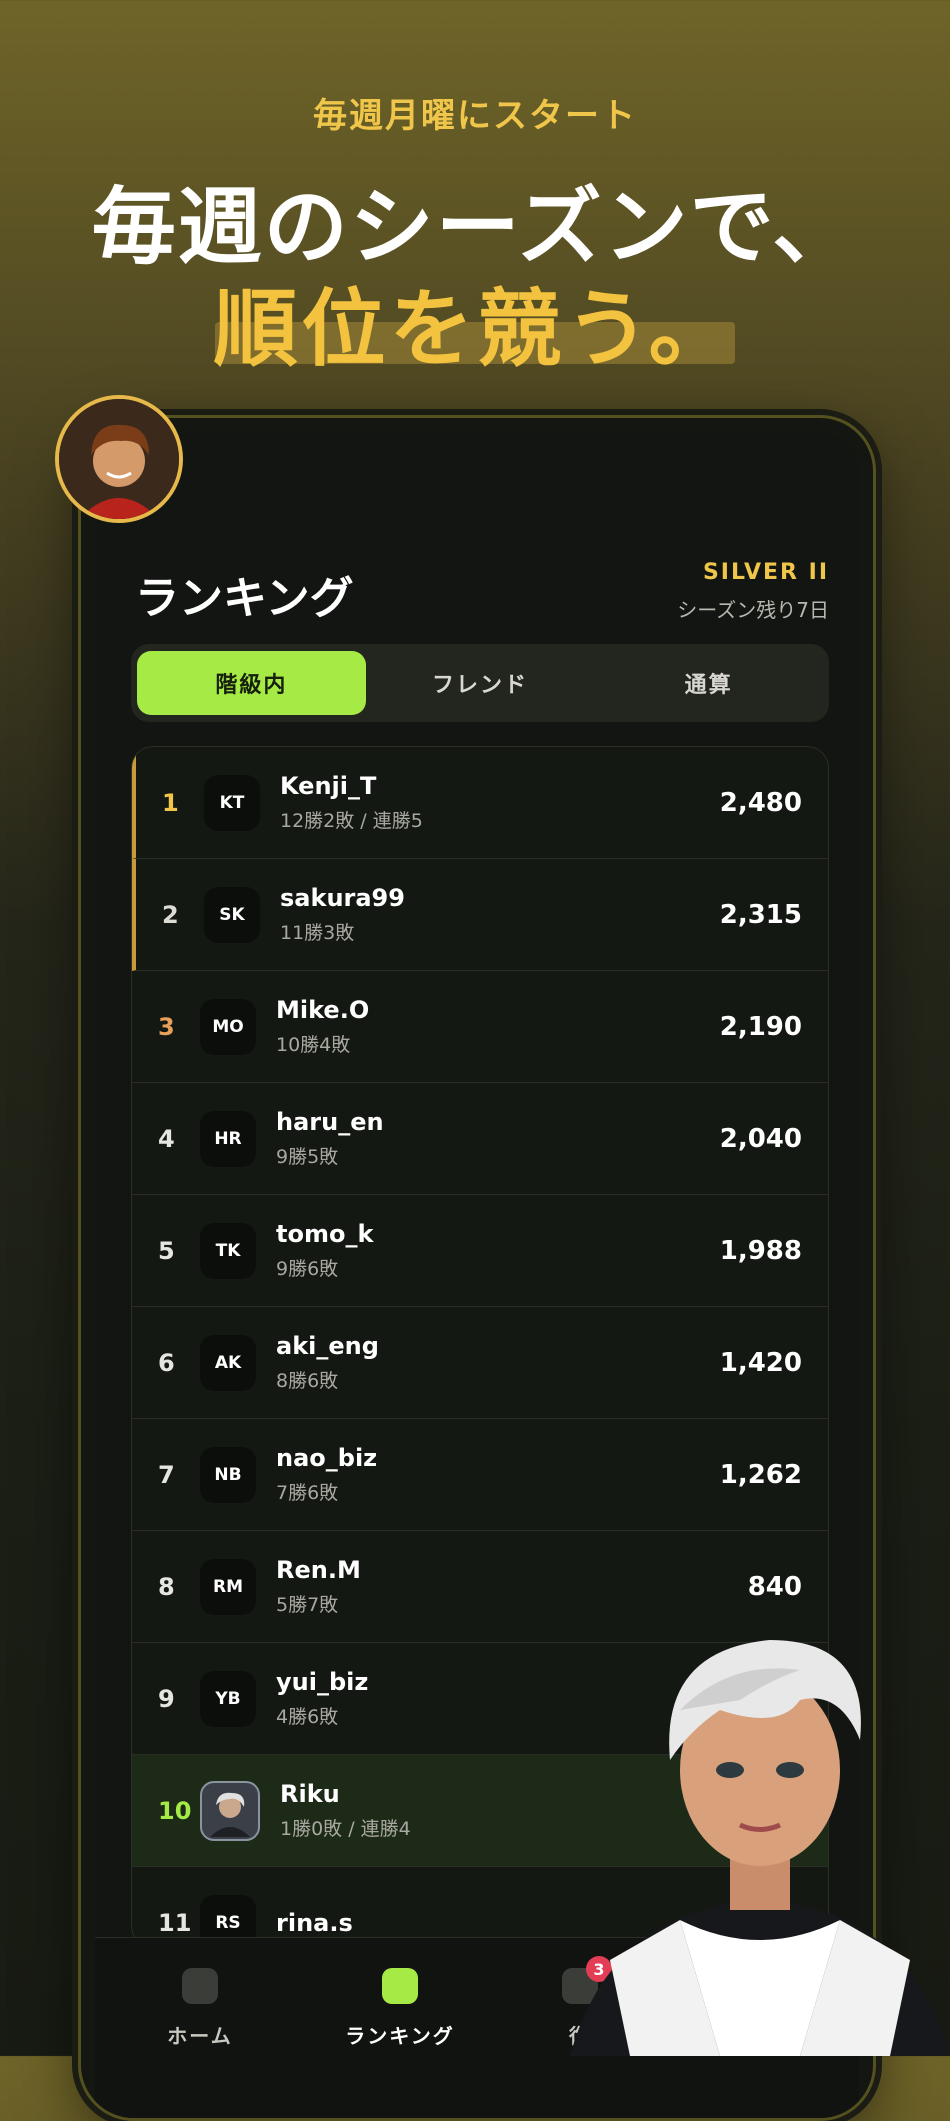 This screenshot has height=2121, width=950. What do you see at coordinates (170, 914) in the screenshot?
I see `rank-number: 2` at bounding box center [170, 914].